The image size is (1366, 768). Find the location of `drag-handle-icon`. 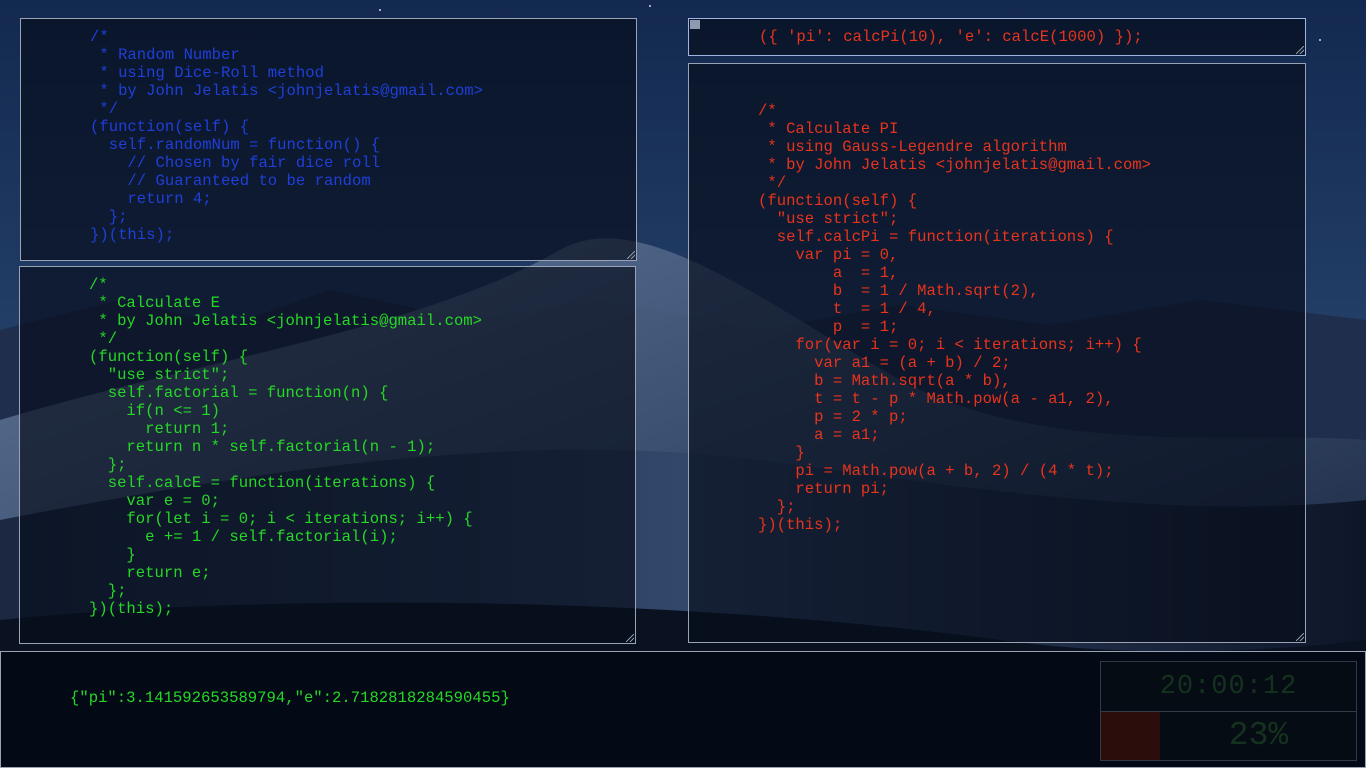

drag-handle-icon is located at coordinates (695, 24).